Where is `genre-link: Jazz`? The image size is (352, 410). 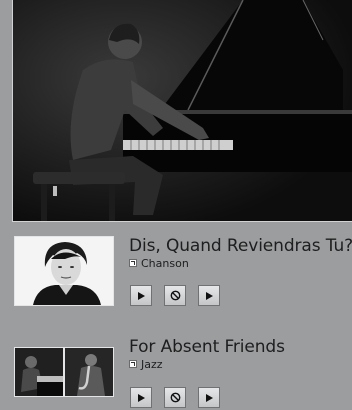 genre-link: Jazz is located at coordinates (152, 364).